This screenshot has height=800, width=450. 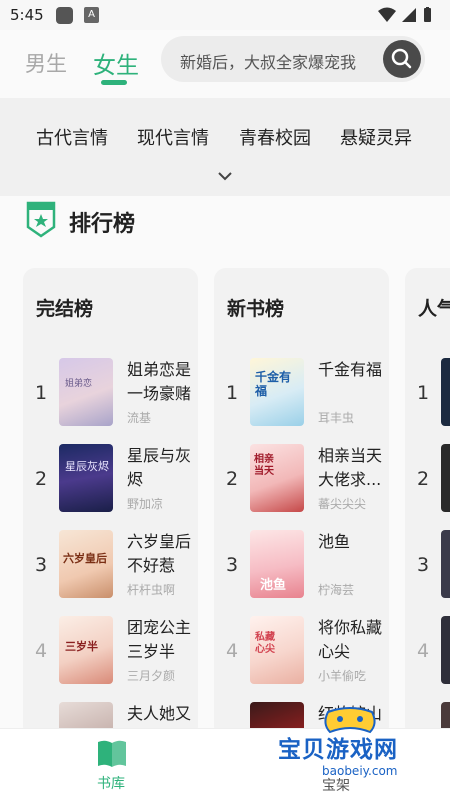 What do you see at coordinates (46, 63) in the screenshot?
I see `tab-male: 男生` at bounding box center [46, 63].